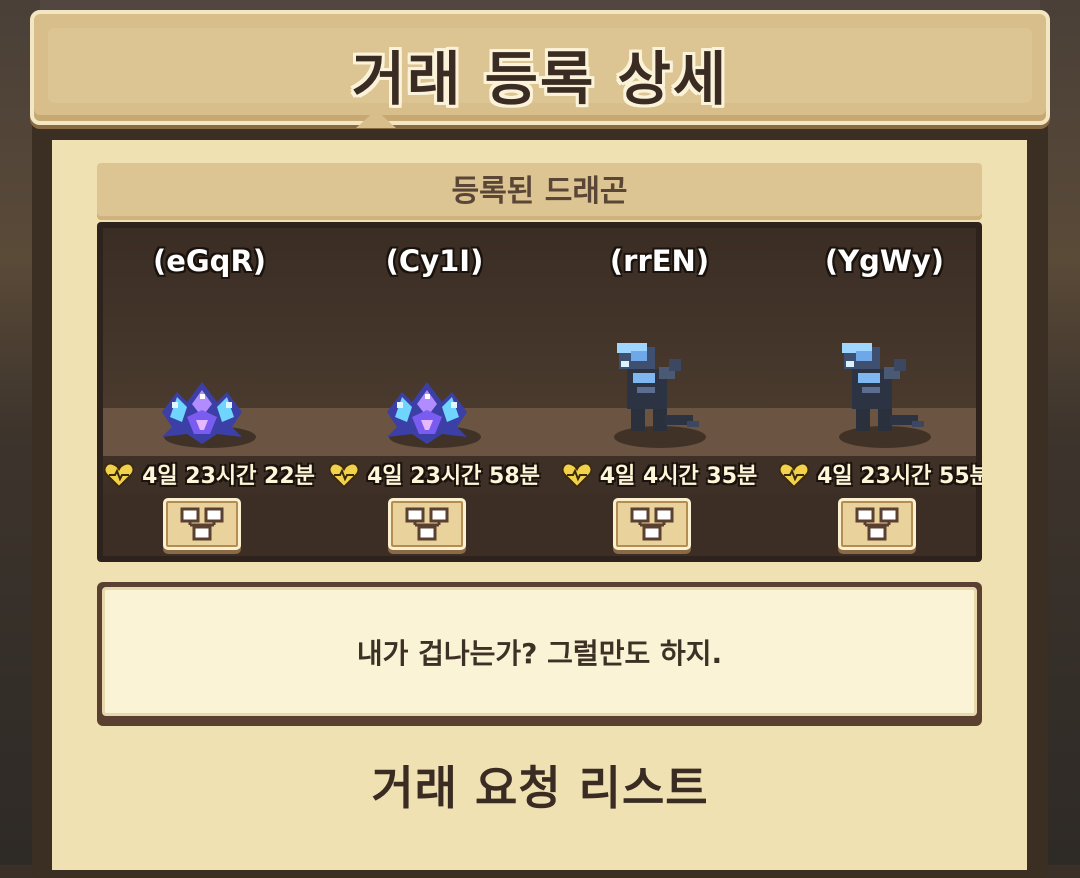 This screenshot has width=1080, height=878. What do you see at coordinates (659, 261) in the screenshot?
I see `dragon-name: (rrEN)` at bounding box center [659, 261].